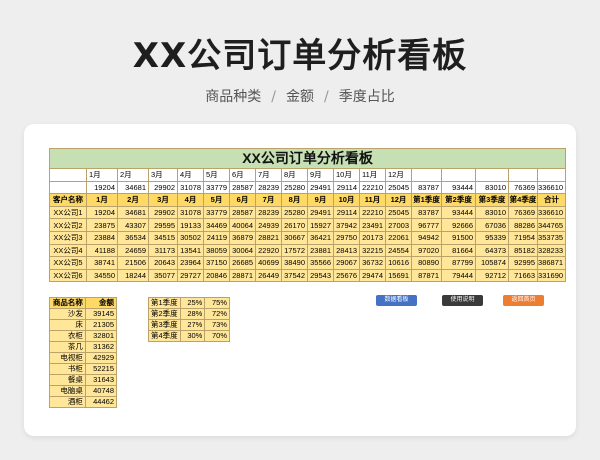 This screenshot has width=600, height=460. What do you see at coordinates (320, 175) in the screenshot?
I see `cell: 9月` at bounding box center [320, 175].